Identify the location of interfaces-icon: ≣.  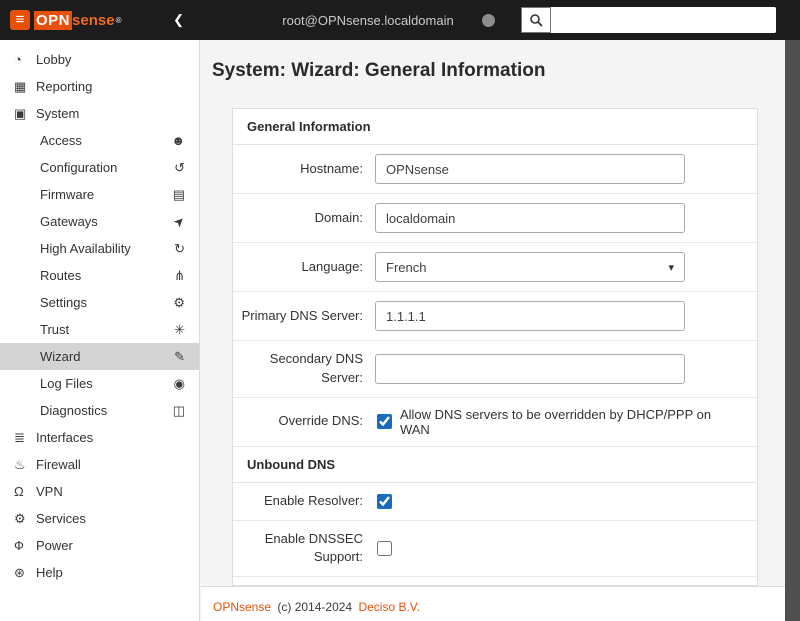
(19, 437).